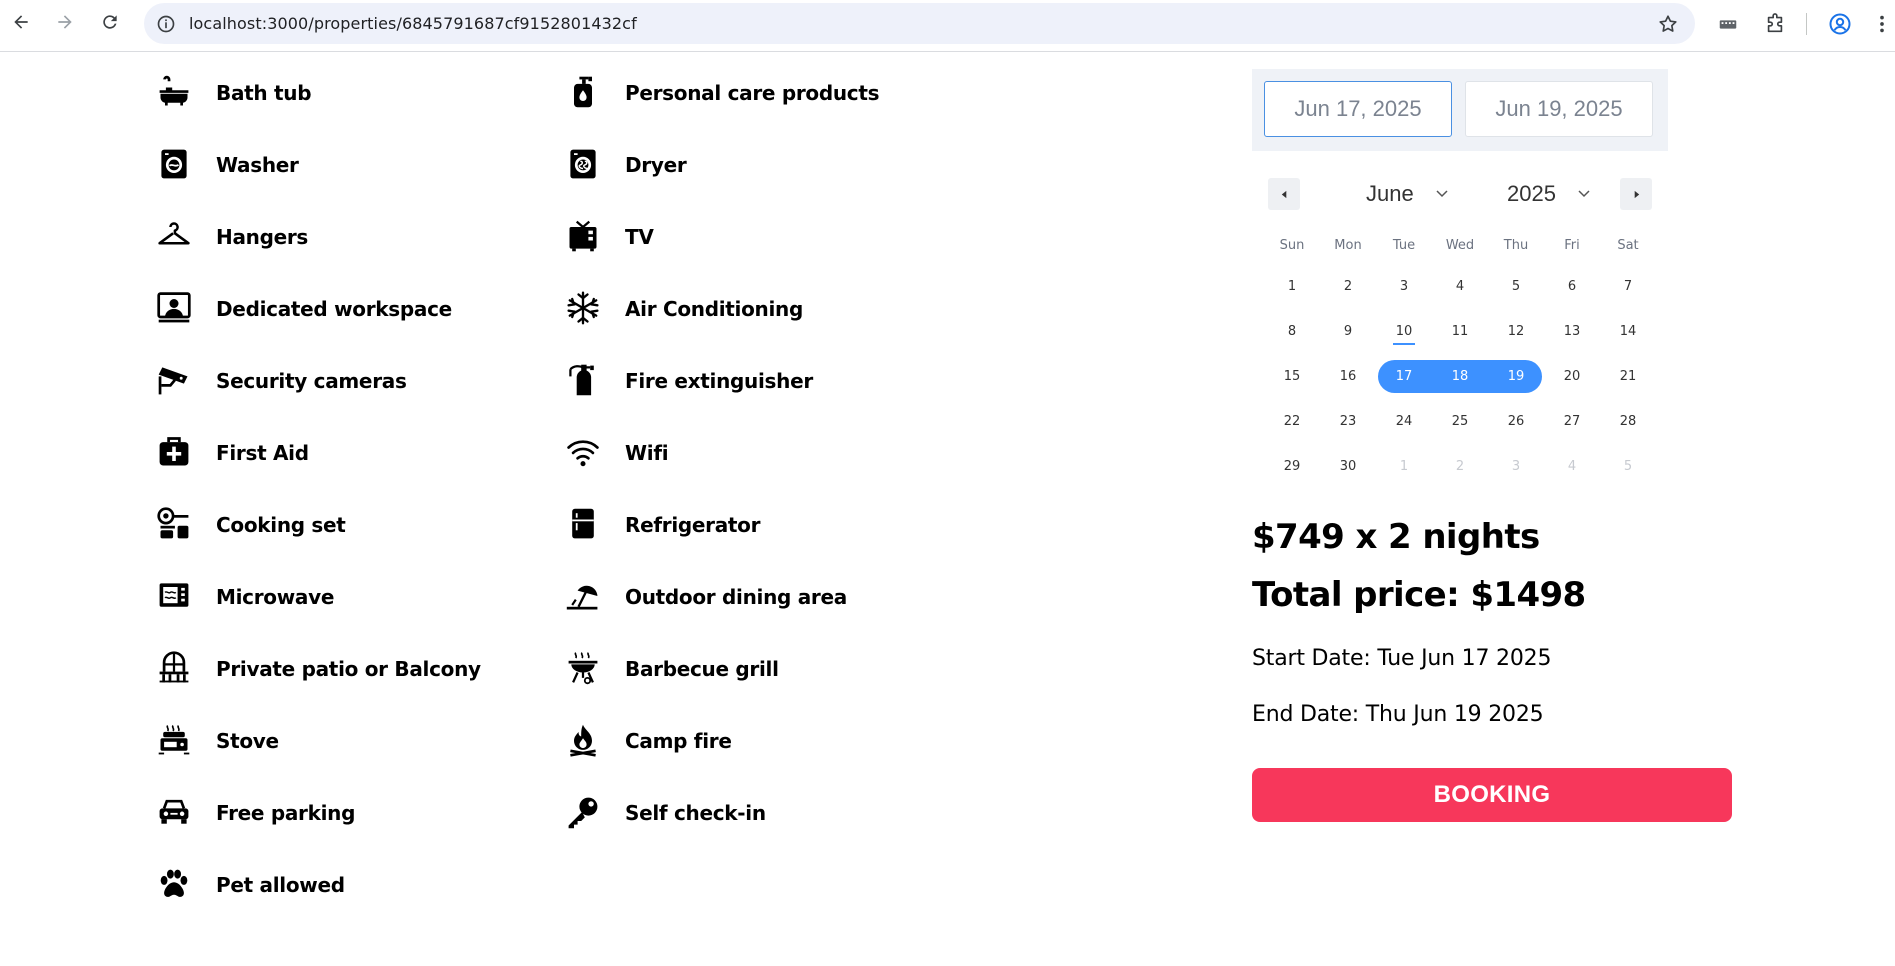  What do you see at coordinates (1404, 466) in the screenshot?
I see `calendar-day-outside-month: 1` at bounding box center [1404, 466].